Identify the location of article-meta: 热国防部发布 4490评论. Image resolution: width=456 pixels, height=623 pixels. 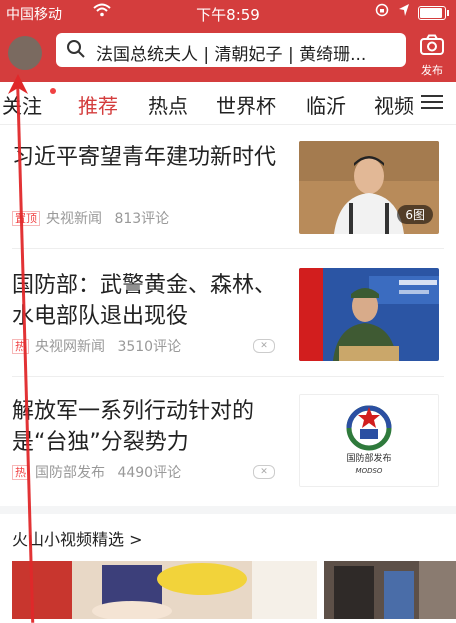
(100, 472).